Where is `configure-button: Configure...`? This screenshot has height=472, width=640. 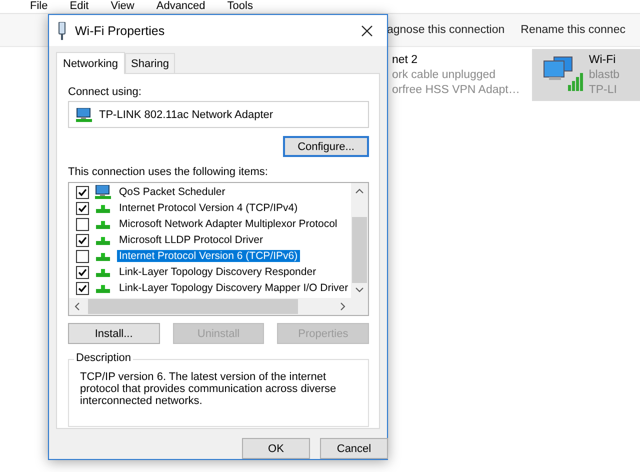 configure-button: Configure... is located at coordinates (326, 147).